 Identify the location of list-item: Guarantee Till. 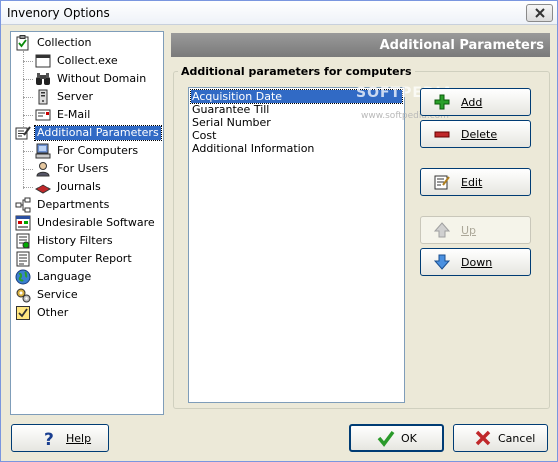
(296, 109).